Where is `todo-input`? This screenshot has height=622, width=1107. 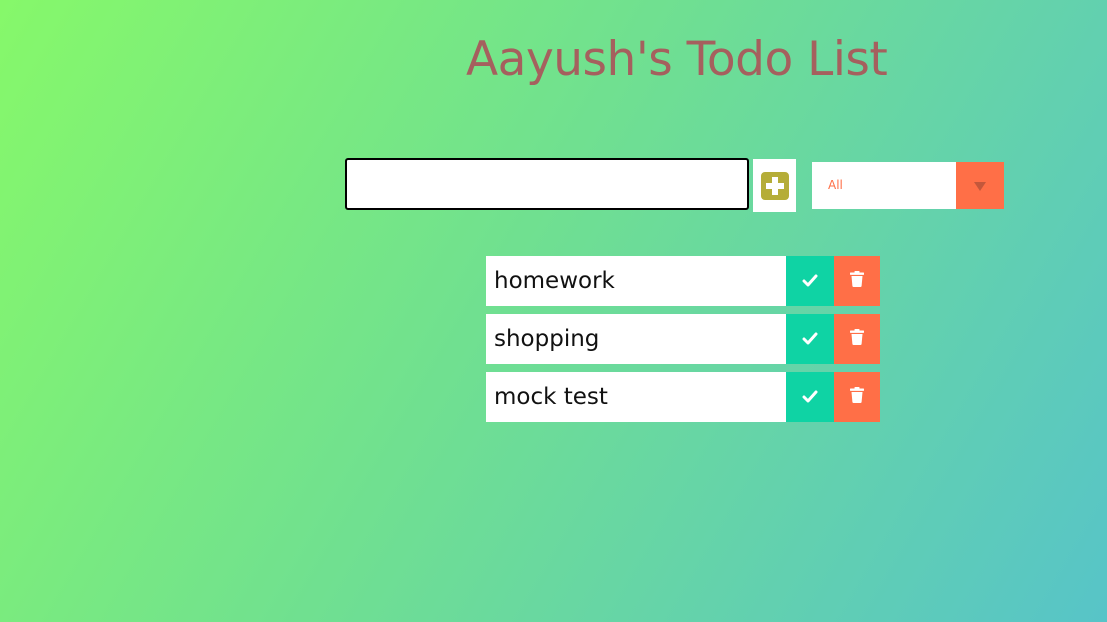
todo-input is located at coordinates (547, 184).